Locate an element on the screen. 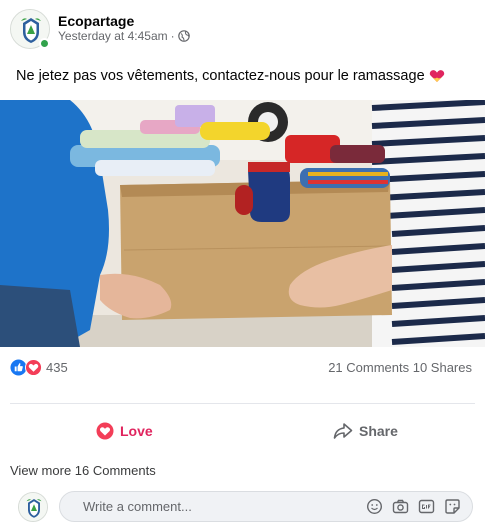 The image size is (485, 530). post-meta: Yesterday at 4:45am · is located at coordinates (124, 36).